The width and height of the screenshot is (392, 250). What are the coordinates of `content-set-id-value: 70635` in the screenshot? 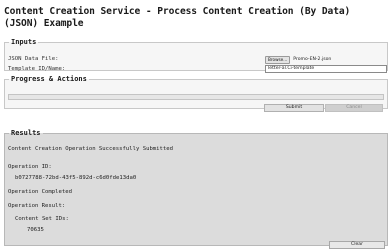 It's located at (35, 230).